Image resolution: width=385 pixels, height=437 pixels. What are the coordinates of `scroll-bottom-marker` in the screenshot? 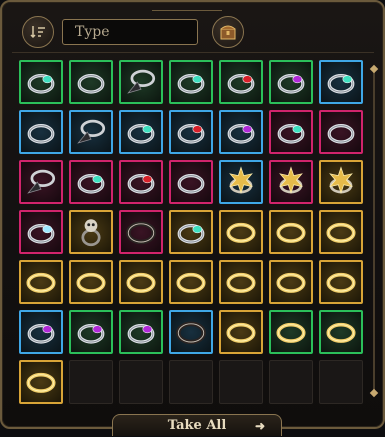 It's located at (374, 393).